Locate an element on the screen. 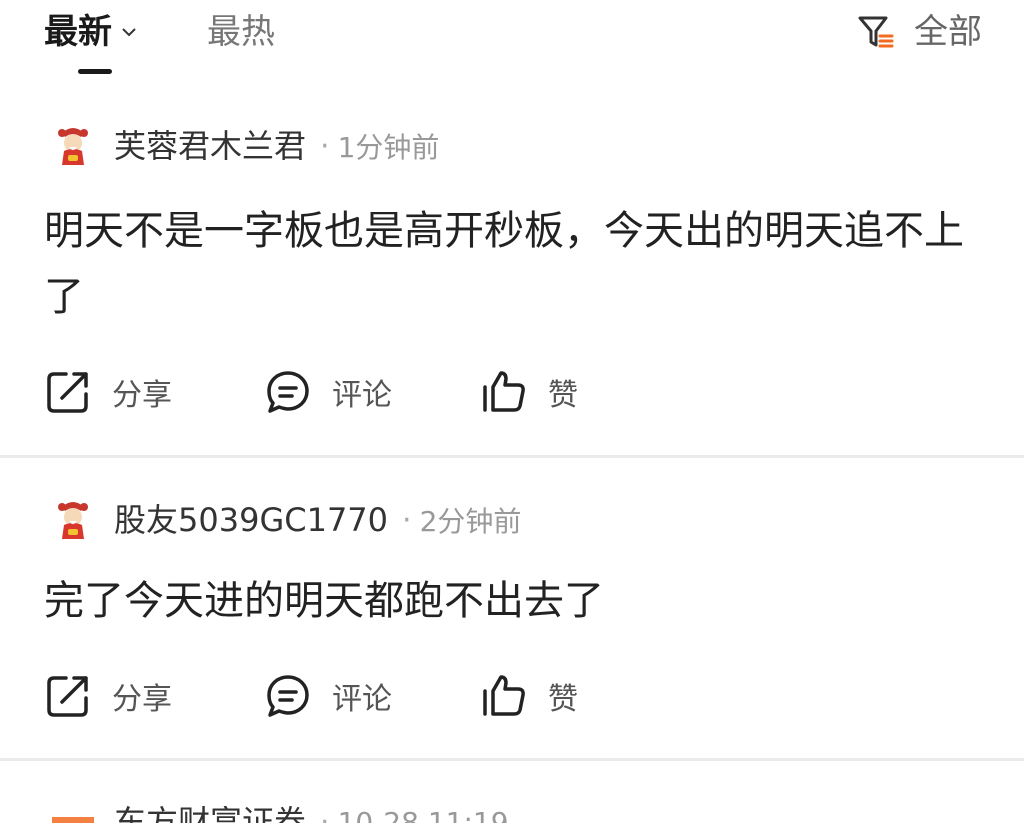 Image resolution: width=1024 pixels, height=823 pixels. tab-hot-label: 最热 is located at coordinates (241, 32).